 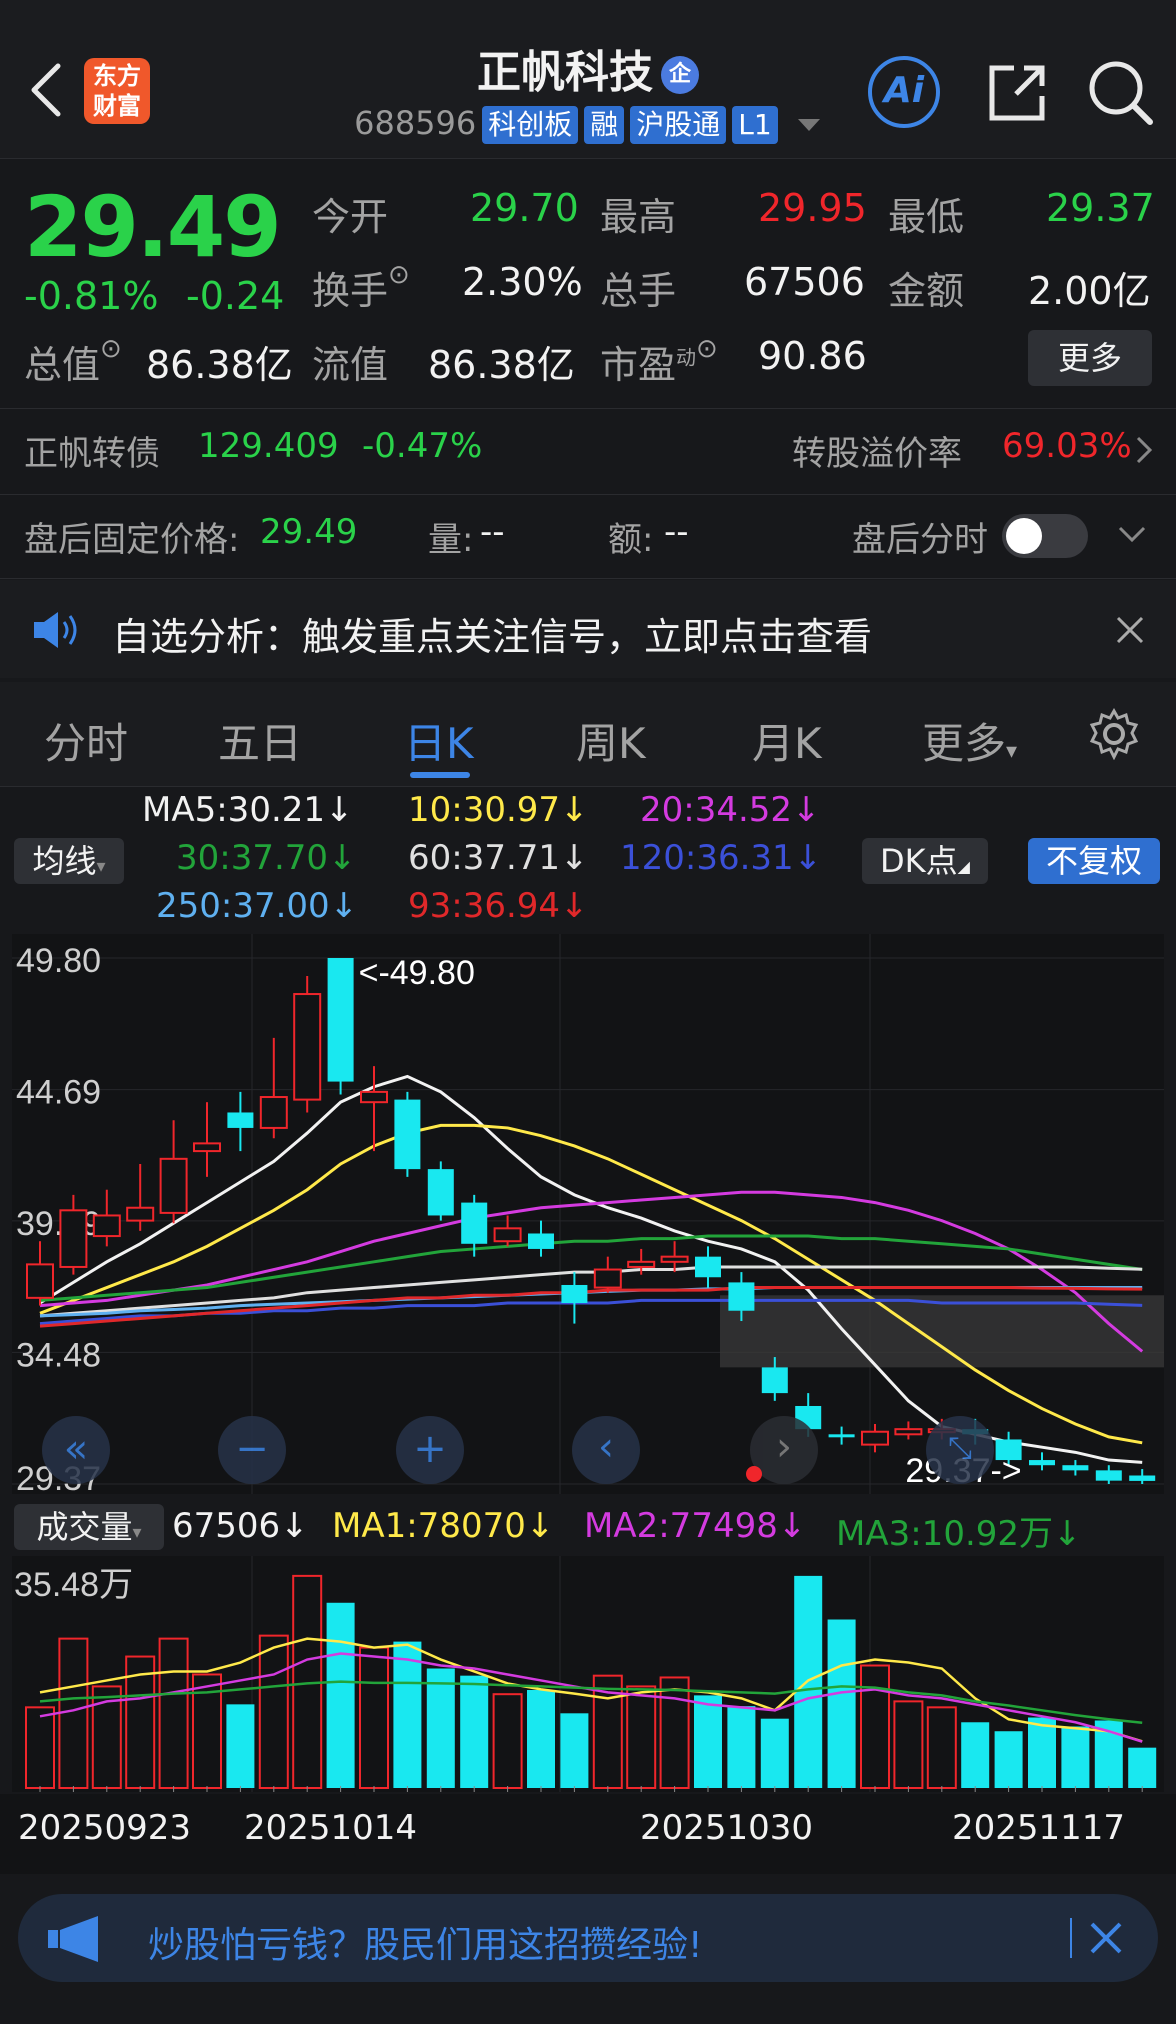 What do you see at coordinates (1114, 734) in the screenshot?
I see `settings-gear-icon` at bounding box center [1114, 734].